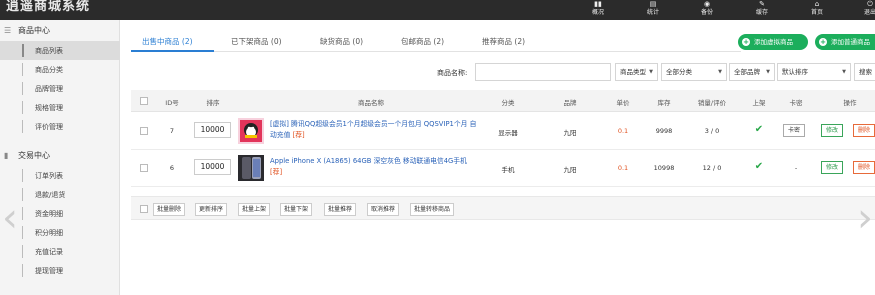 This screenshot has width=875, height=295. Describe the element at coordinates (335, 41) in the screenshot. I see `tab-label: 缺货商品` at that location.